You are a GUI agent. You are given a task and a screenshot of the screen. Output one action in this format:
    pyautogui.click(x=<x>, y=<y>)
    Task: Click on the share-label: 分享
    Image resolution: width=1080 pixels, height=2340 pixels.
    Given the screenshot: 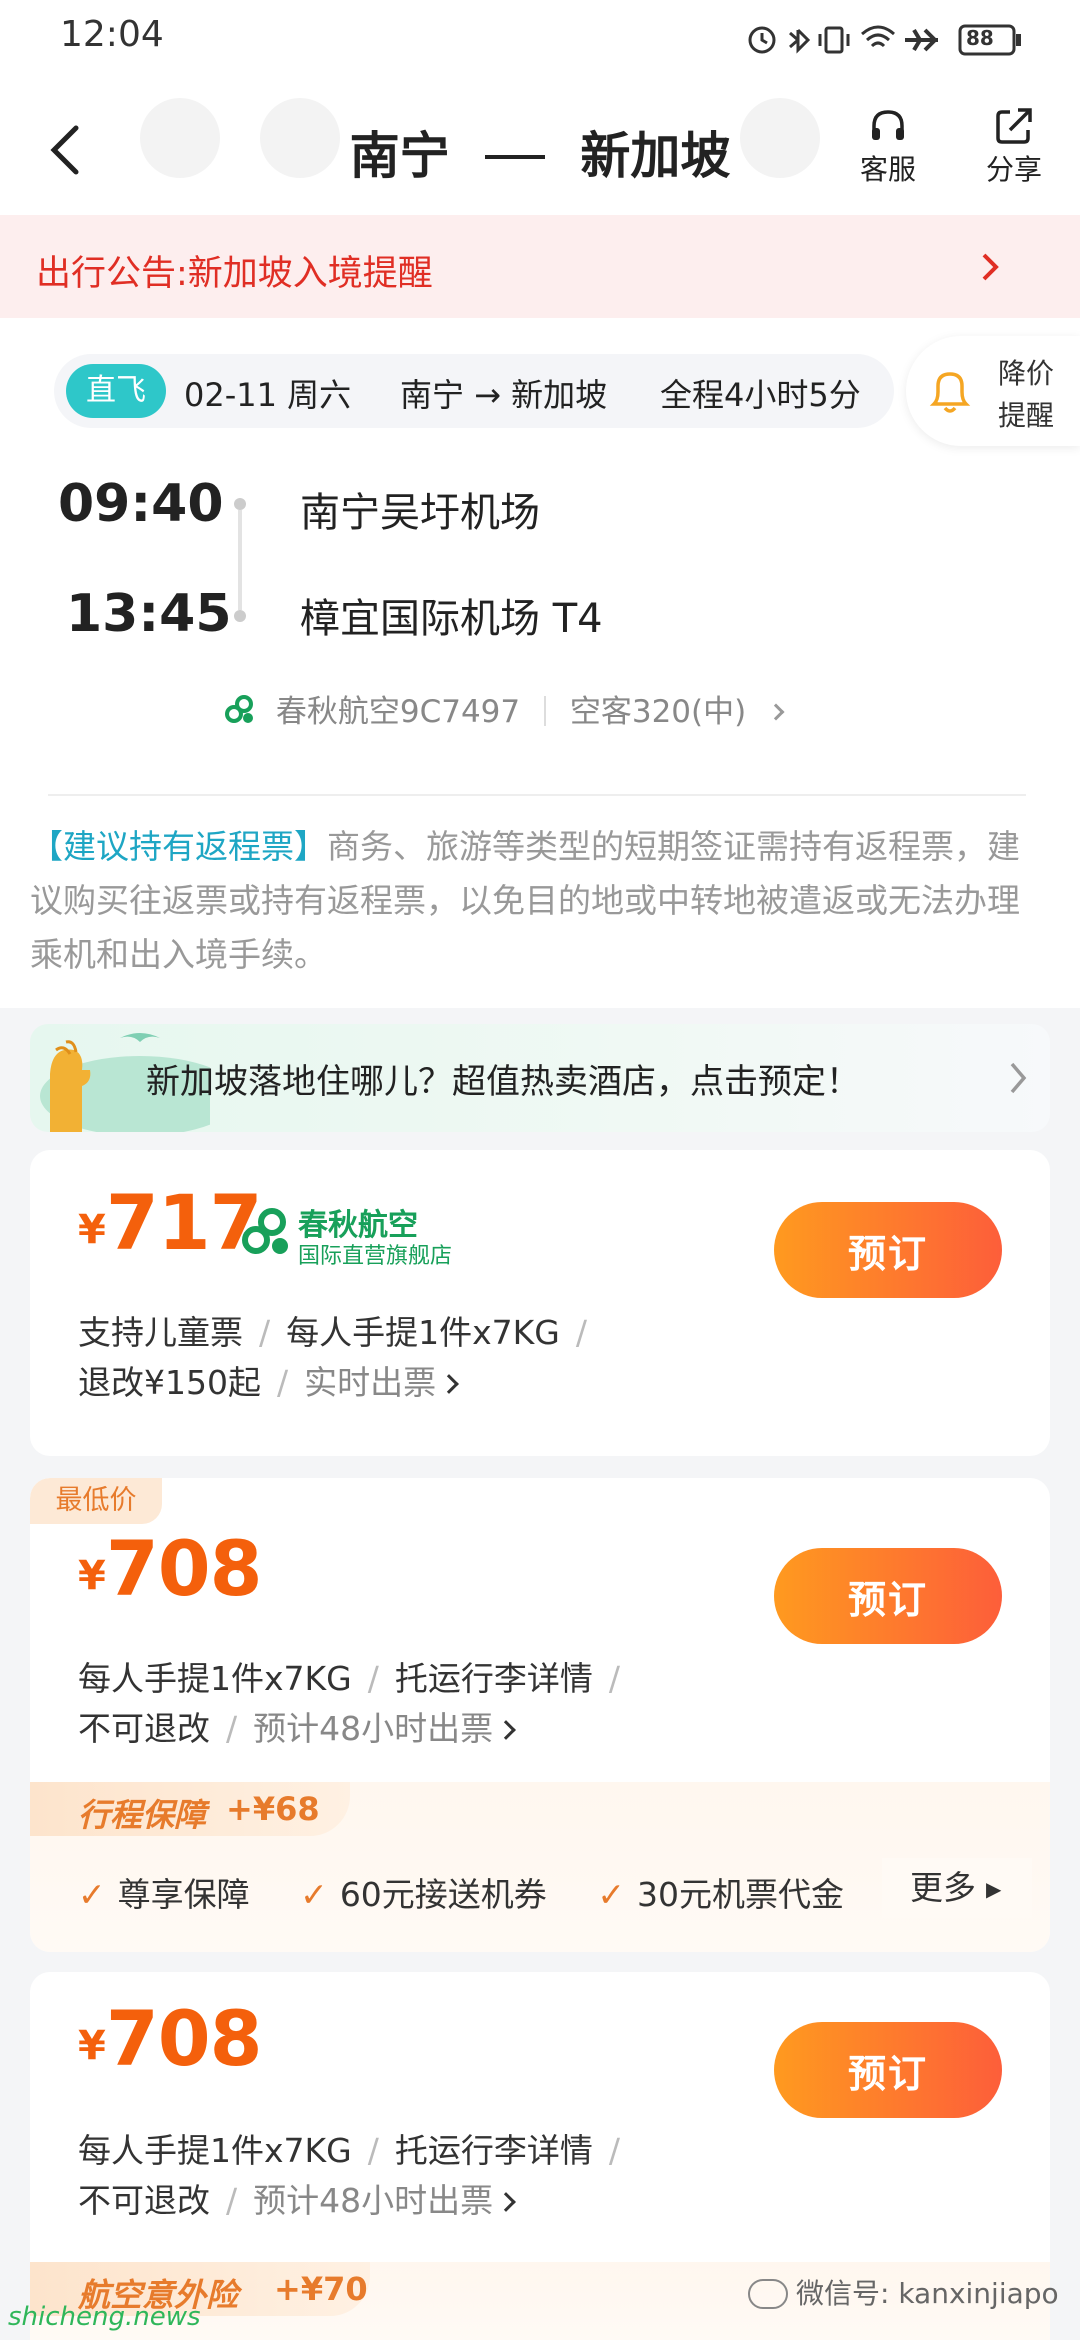 What is the action you would take?
    pyautogui.click(x=1013, y=169)
    